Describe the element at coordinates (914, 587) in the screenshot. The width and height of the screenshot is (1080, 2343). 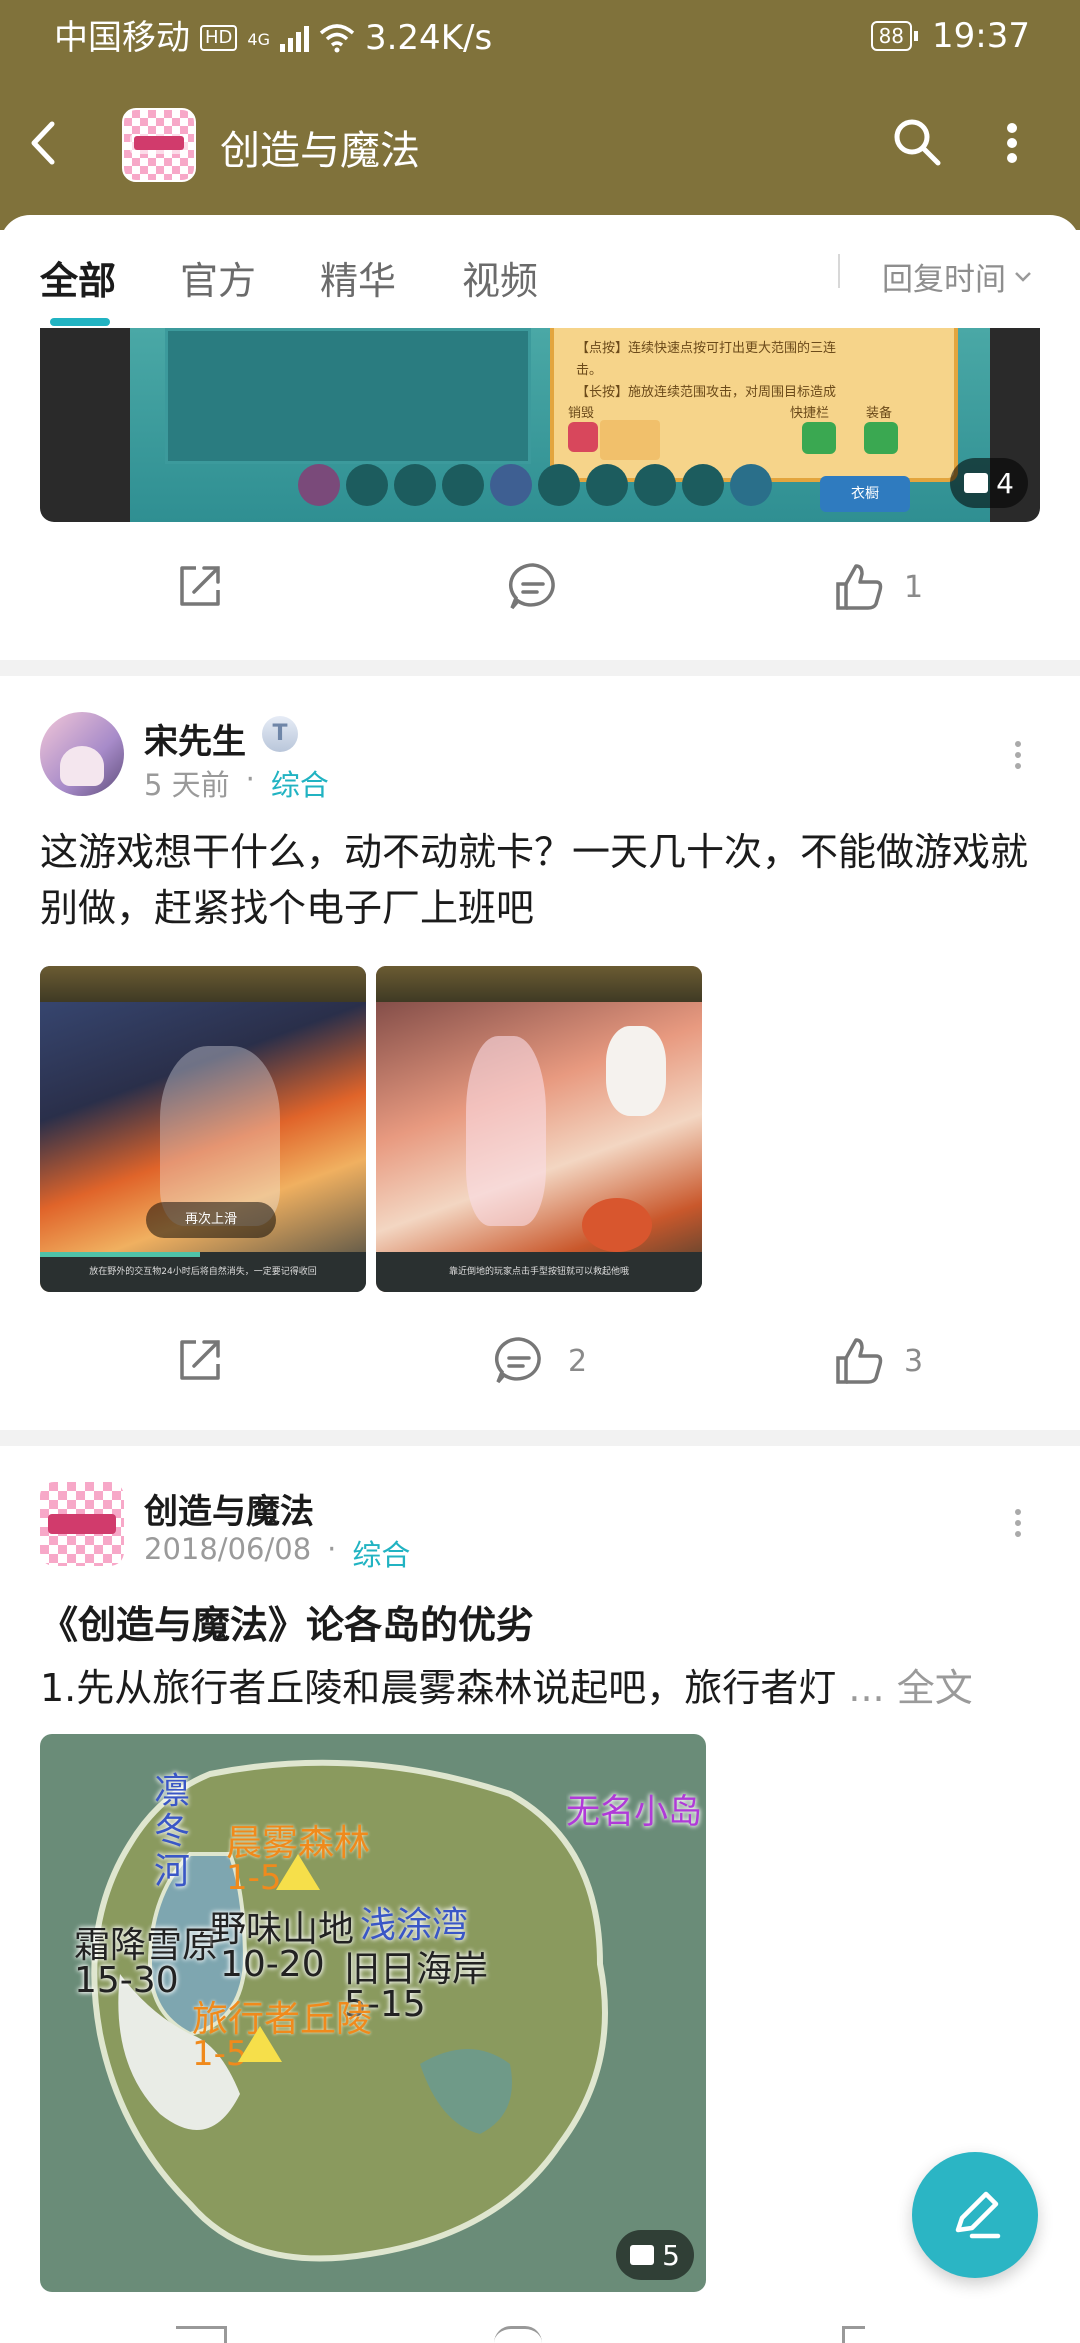
I see `post1-like-count: 1` at that location.